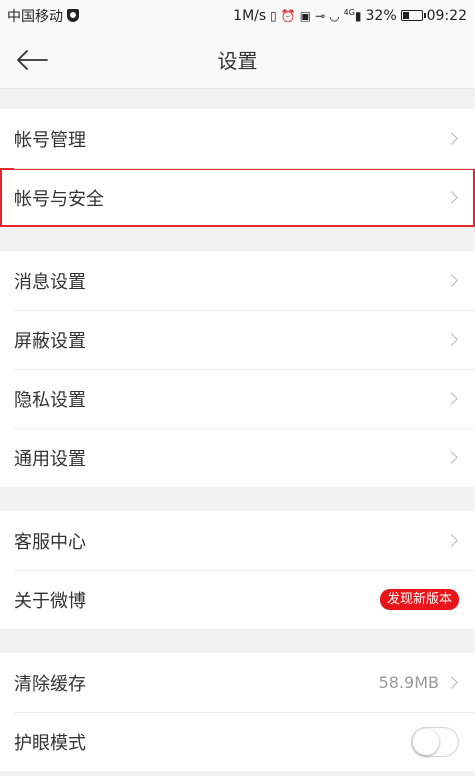 The width and height of the screenshot is (475, 776). I want to click on account-management-item: 帐号管理, so click(237, 138).